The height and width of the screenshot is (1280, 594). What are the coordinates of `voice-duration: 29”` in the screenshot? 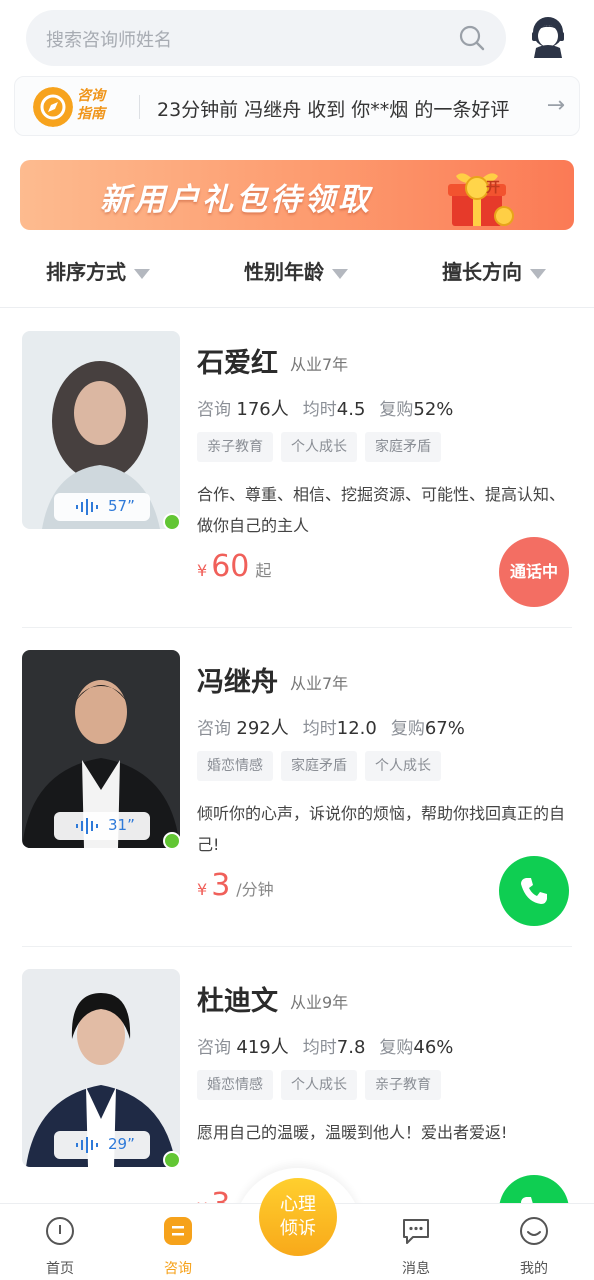 It's located at (121, 1144).